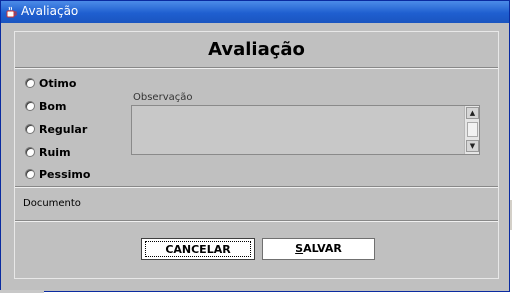 The height and width of the screenshot is (293, 512). I want to click on radio-label: Bom, so click(53, 106).